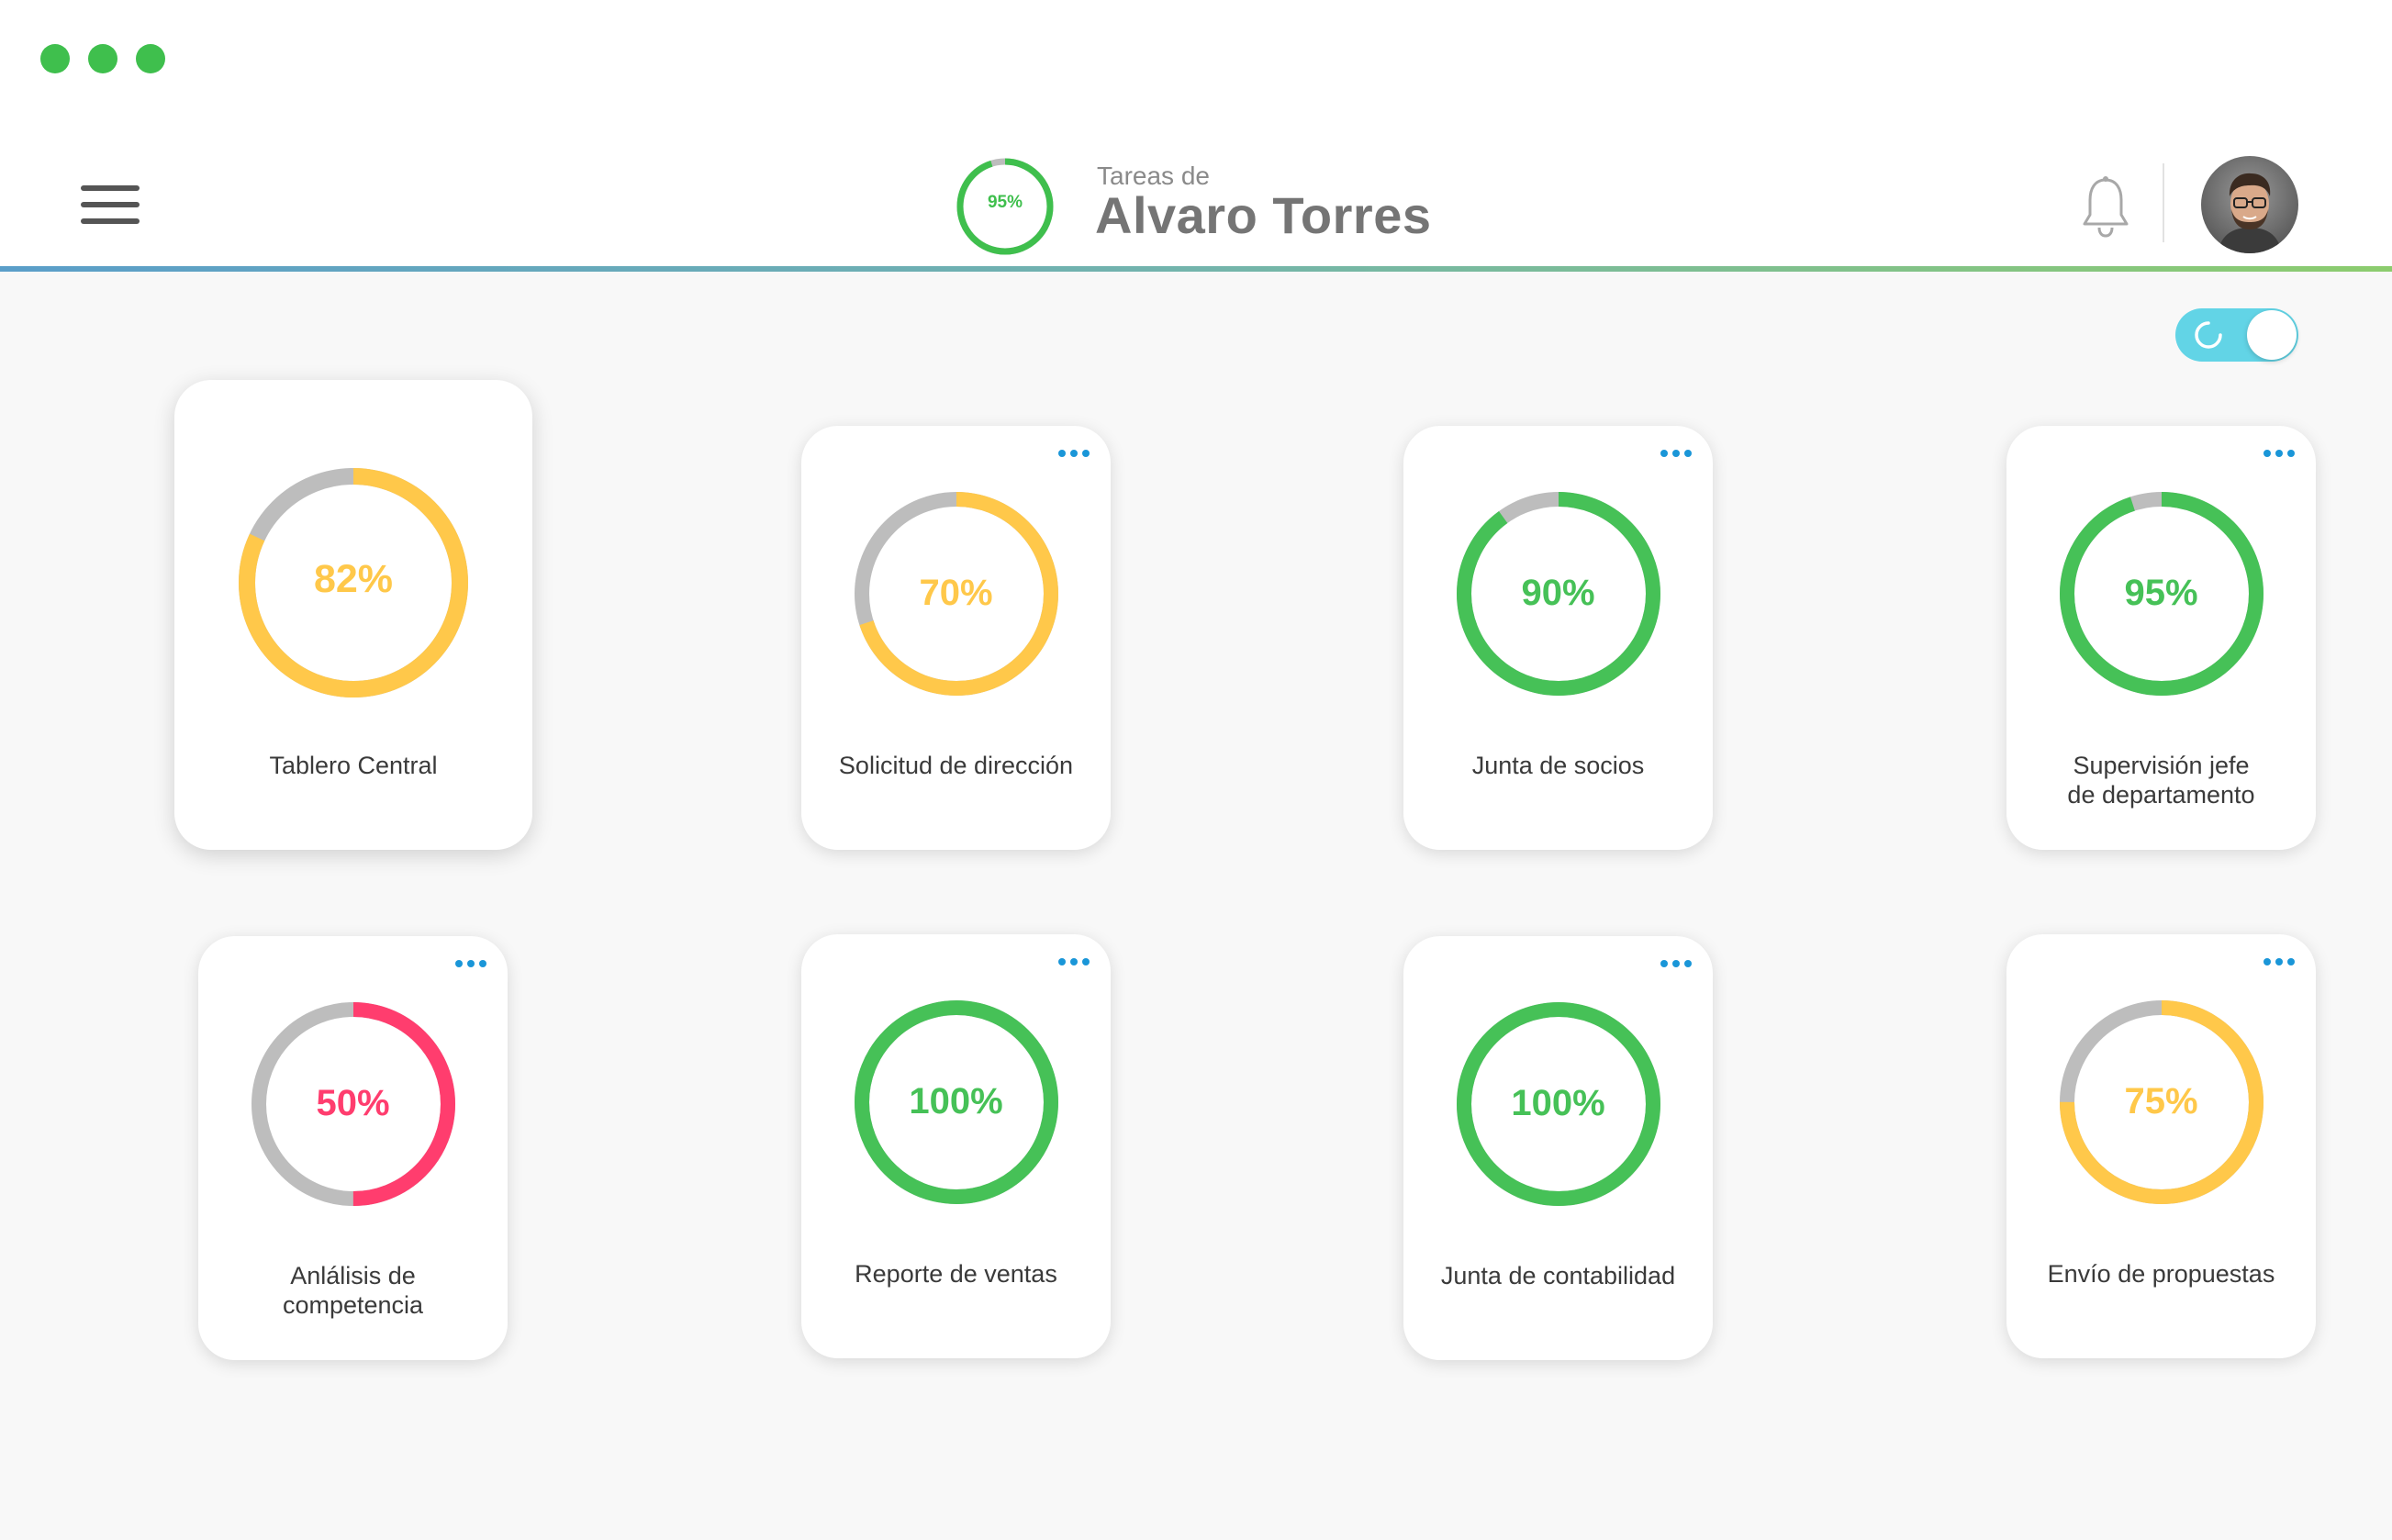 This screenshot has width=2392, height=1540. I want to click on user-avatar, so click(2250, 204).